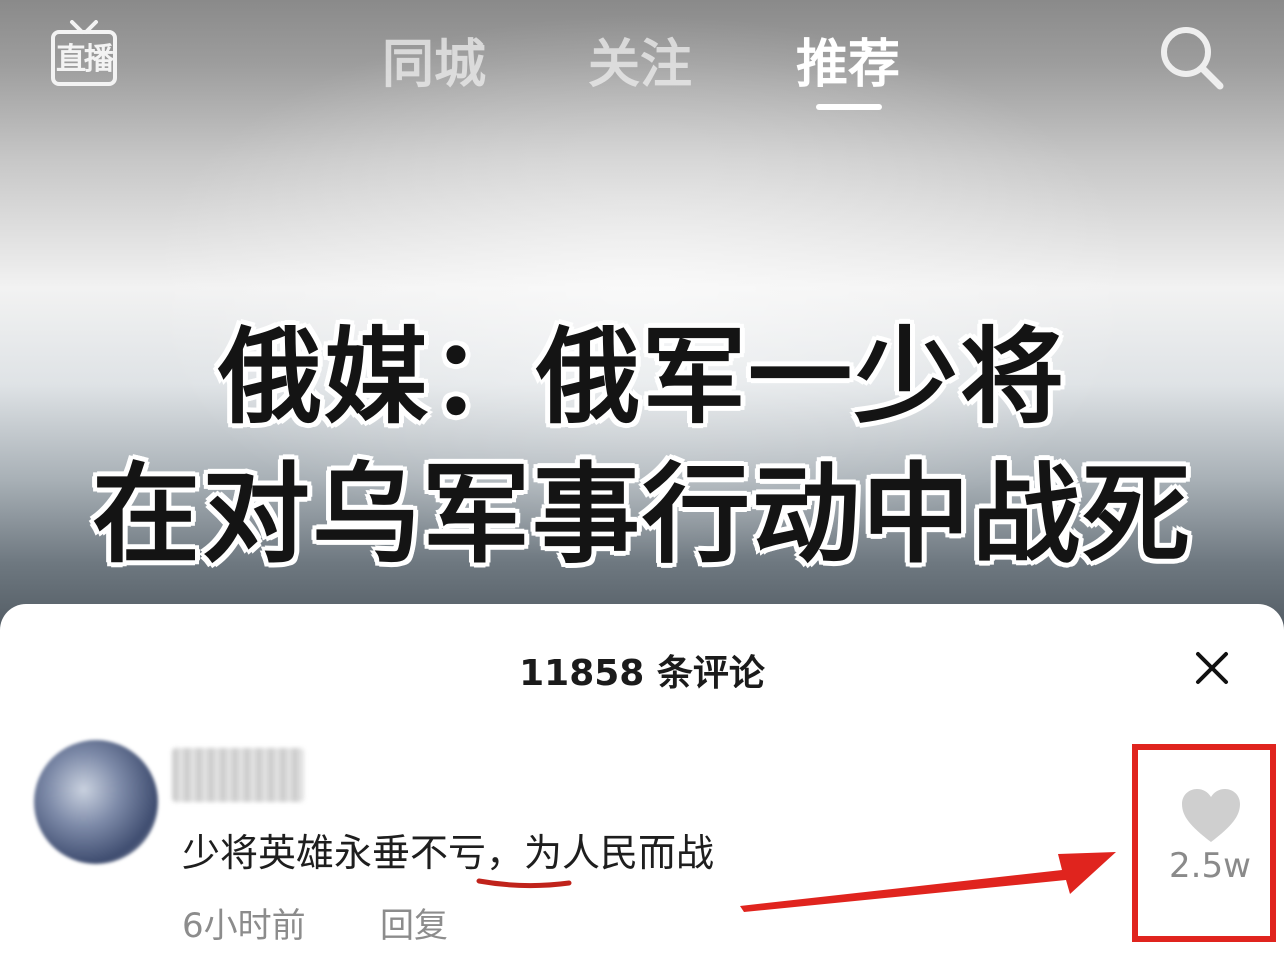  Describe the element at coordinates (524, 883) in the screenshot. I see `annotation-underline` at that location.